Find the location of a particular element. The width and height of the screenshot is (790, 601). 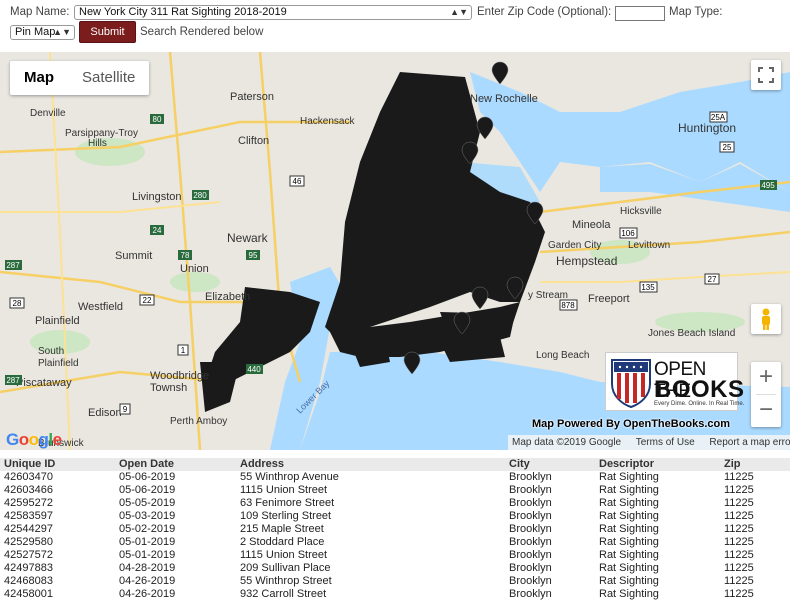

report-map-error-link: Report a map error is located at coordinates (749, 442).